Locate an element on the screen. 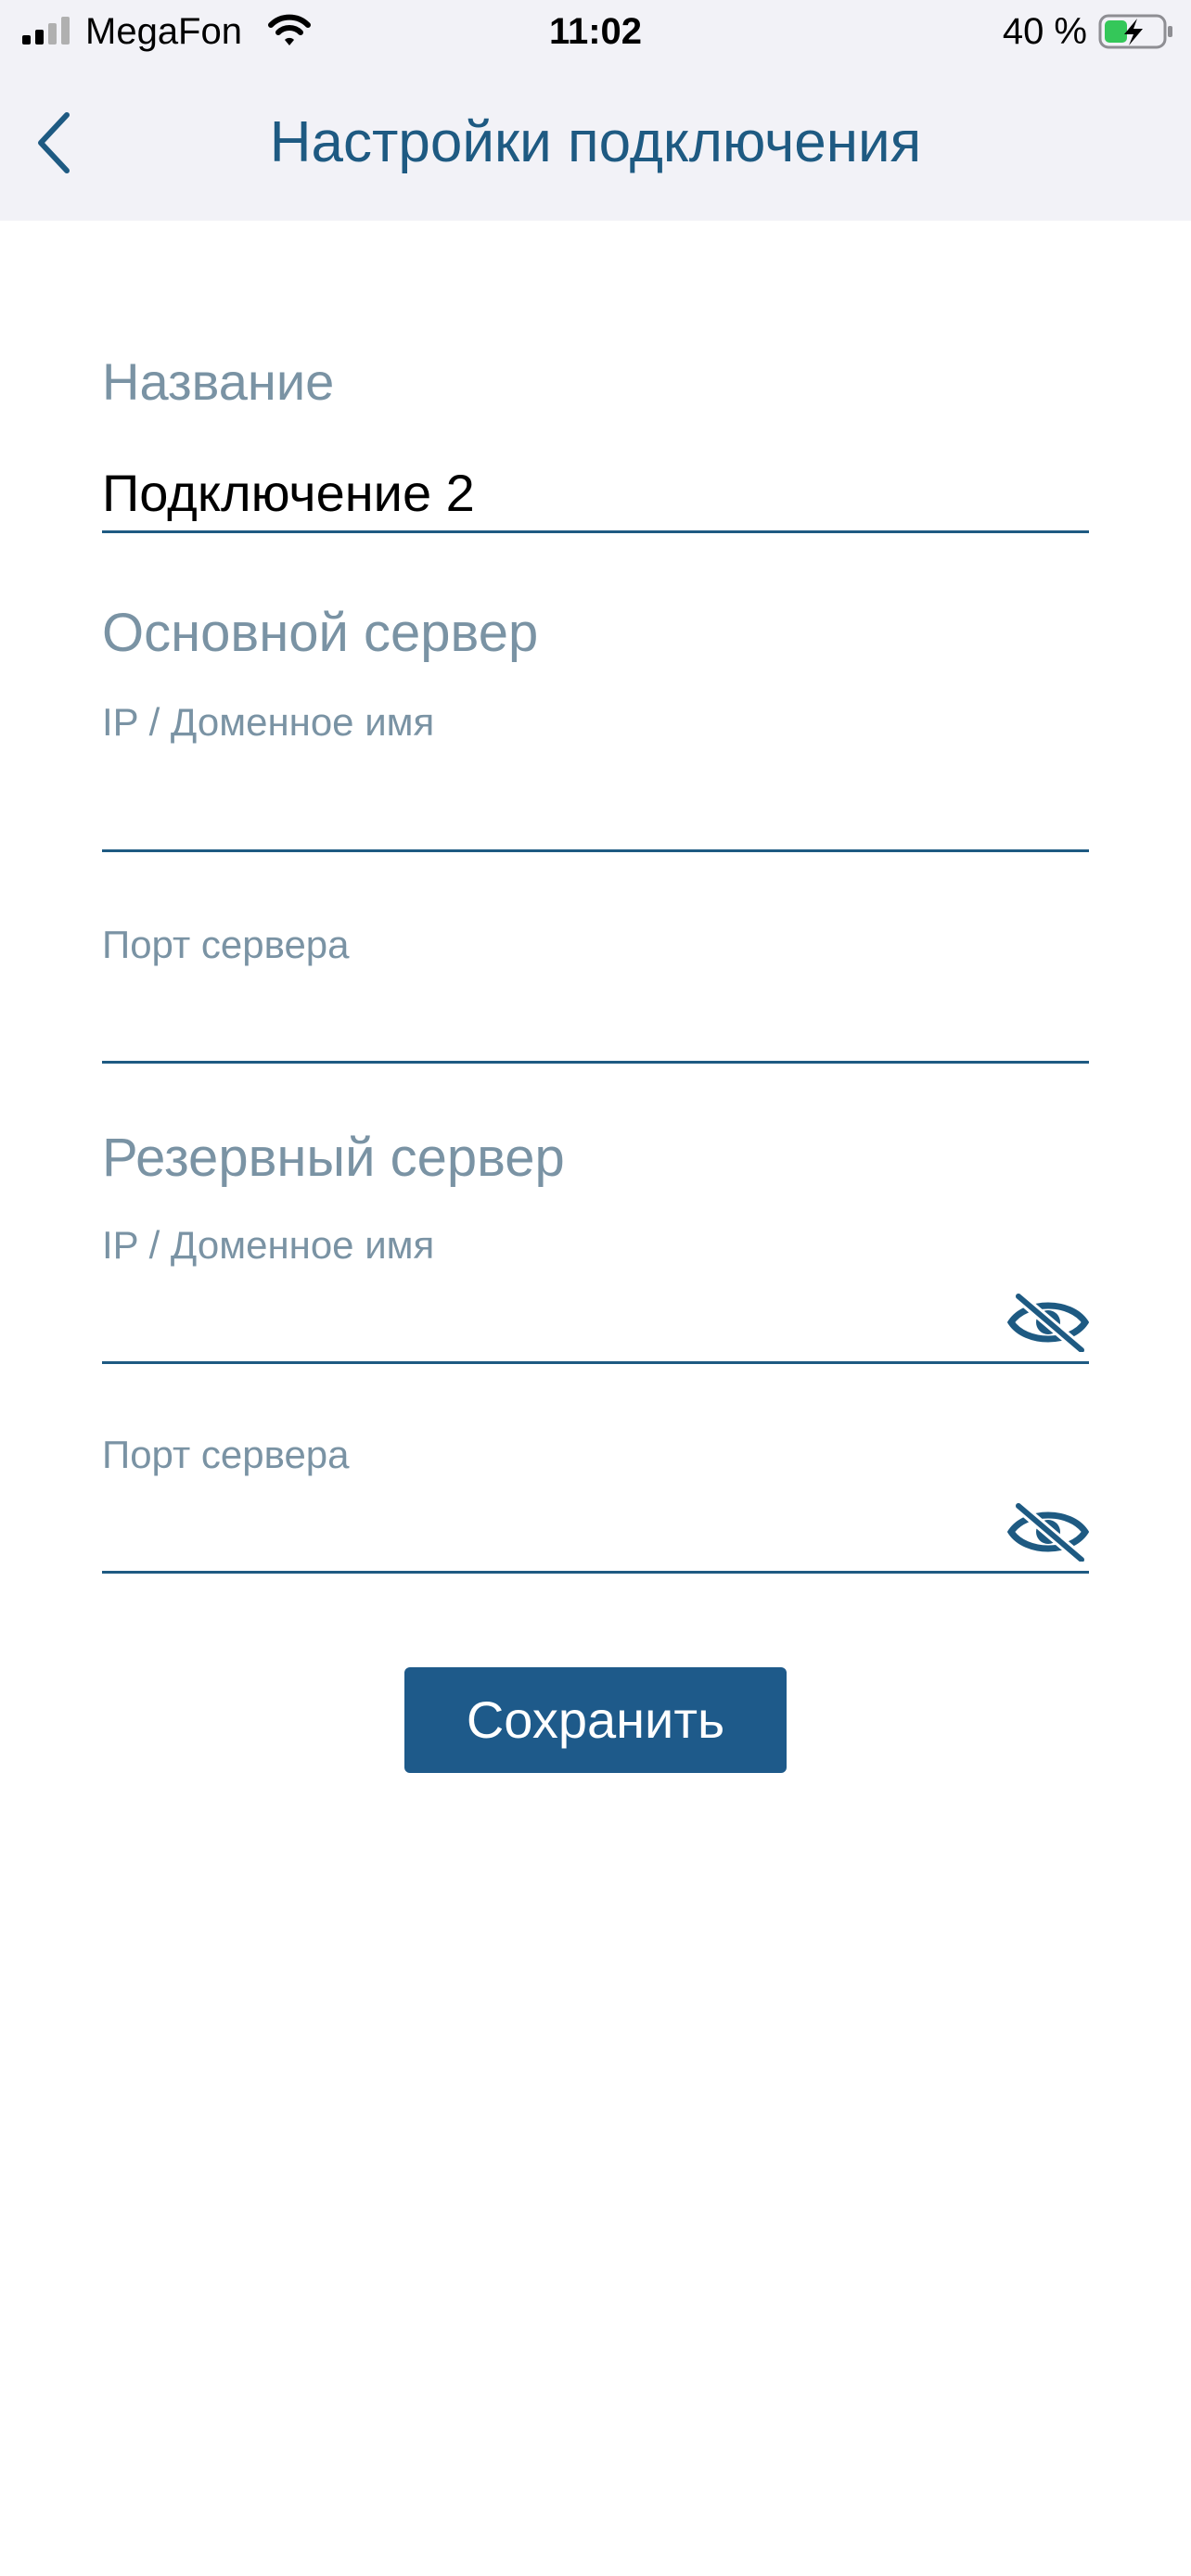  backup-host-field-container is located at coordinates (595, 1317).